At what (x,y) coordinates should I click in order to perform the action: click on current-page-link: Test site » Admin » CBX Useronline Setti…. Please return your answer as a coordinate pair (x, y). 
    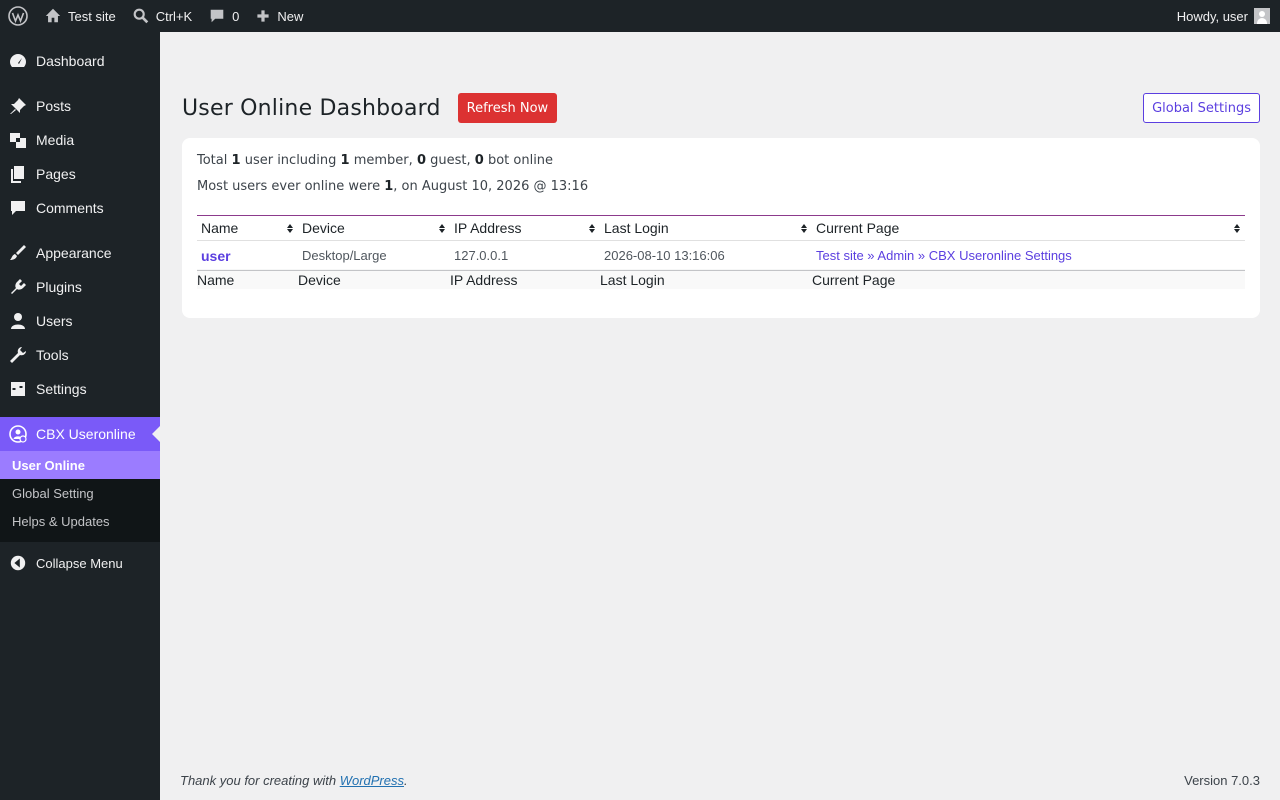
    Looking at the image, I should click on (944, 255).